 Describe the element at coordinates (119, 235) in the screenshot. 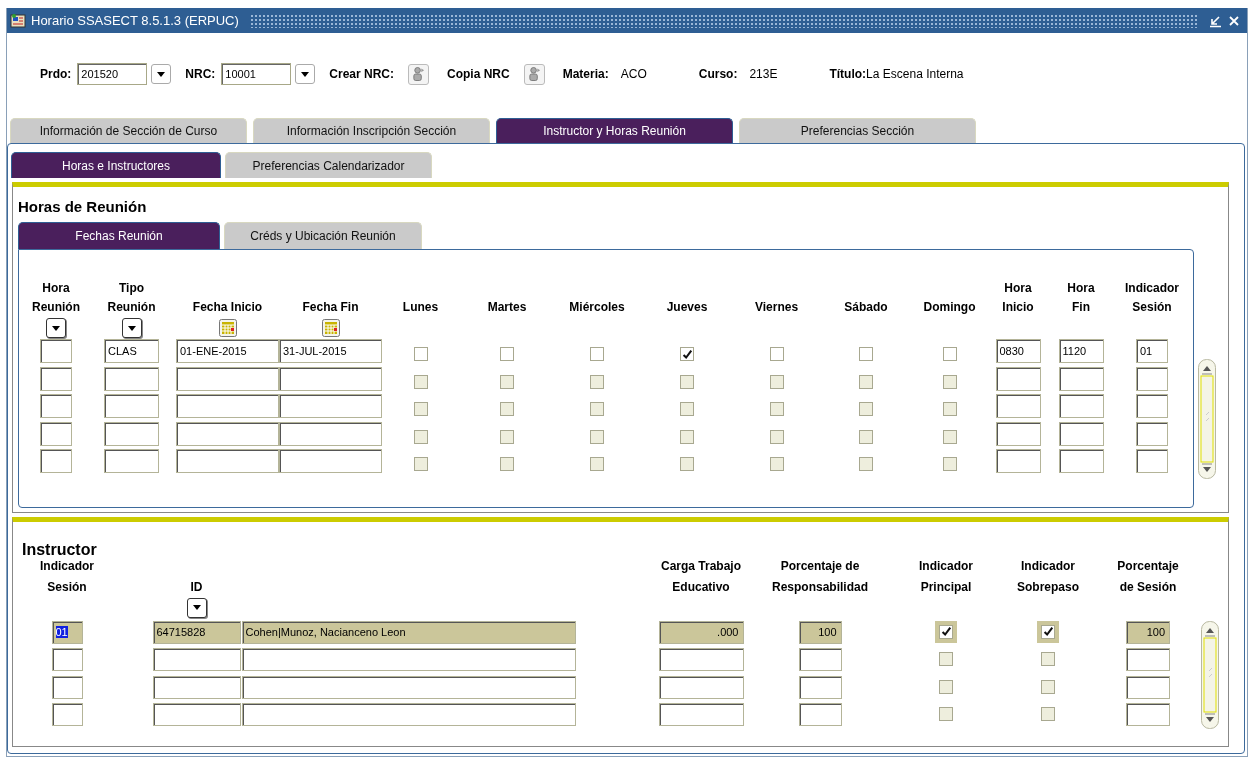

I see `tab: Fechas Reunión` at that location.